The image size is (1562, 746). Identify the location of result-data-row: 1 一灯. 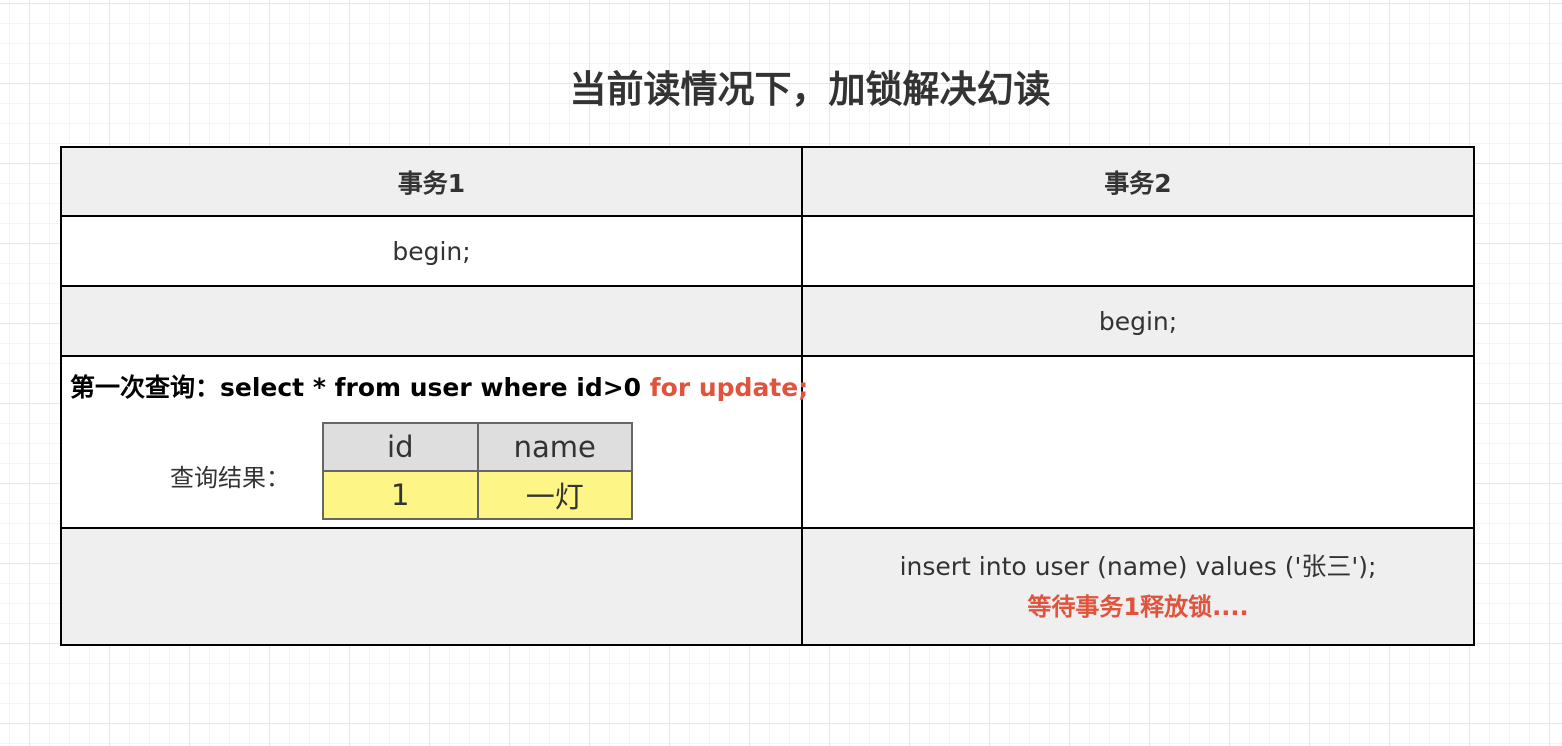
(477, 495).